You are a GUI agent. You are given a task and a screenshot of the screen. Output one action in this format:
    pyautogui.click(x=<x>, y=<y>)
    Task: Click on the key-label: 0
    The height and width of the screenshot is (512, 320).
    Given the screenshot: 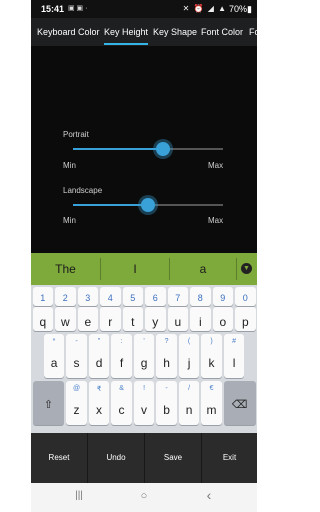 What is the action you would take?
    pyautogui.click(x=245, y=298)
    